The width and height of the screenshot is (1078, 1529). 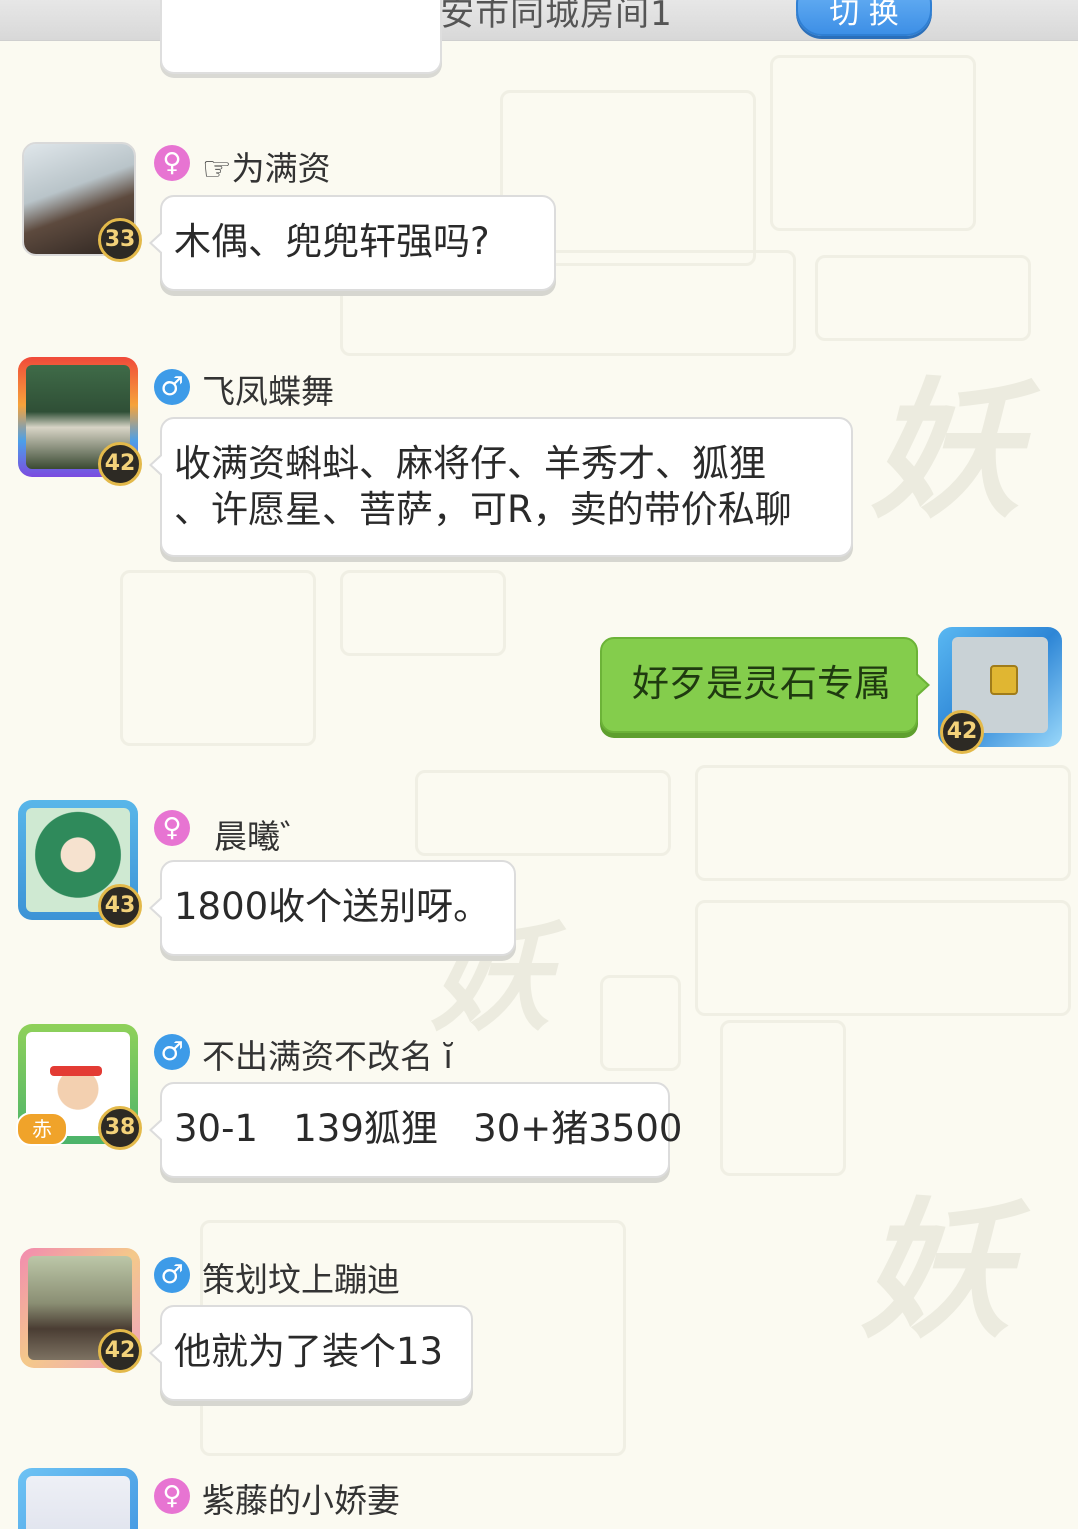 I want to click on previous-message-bubble, so click(x=301, y=37).